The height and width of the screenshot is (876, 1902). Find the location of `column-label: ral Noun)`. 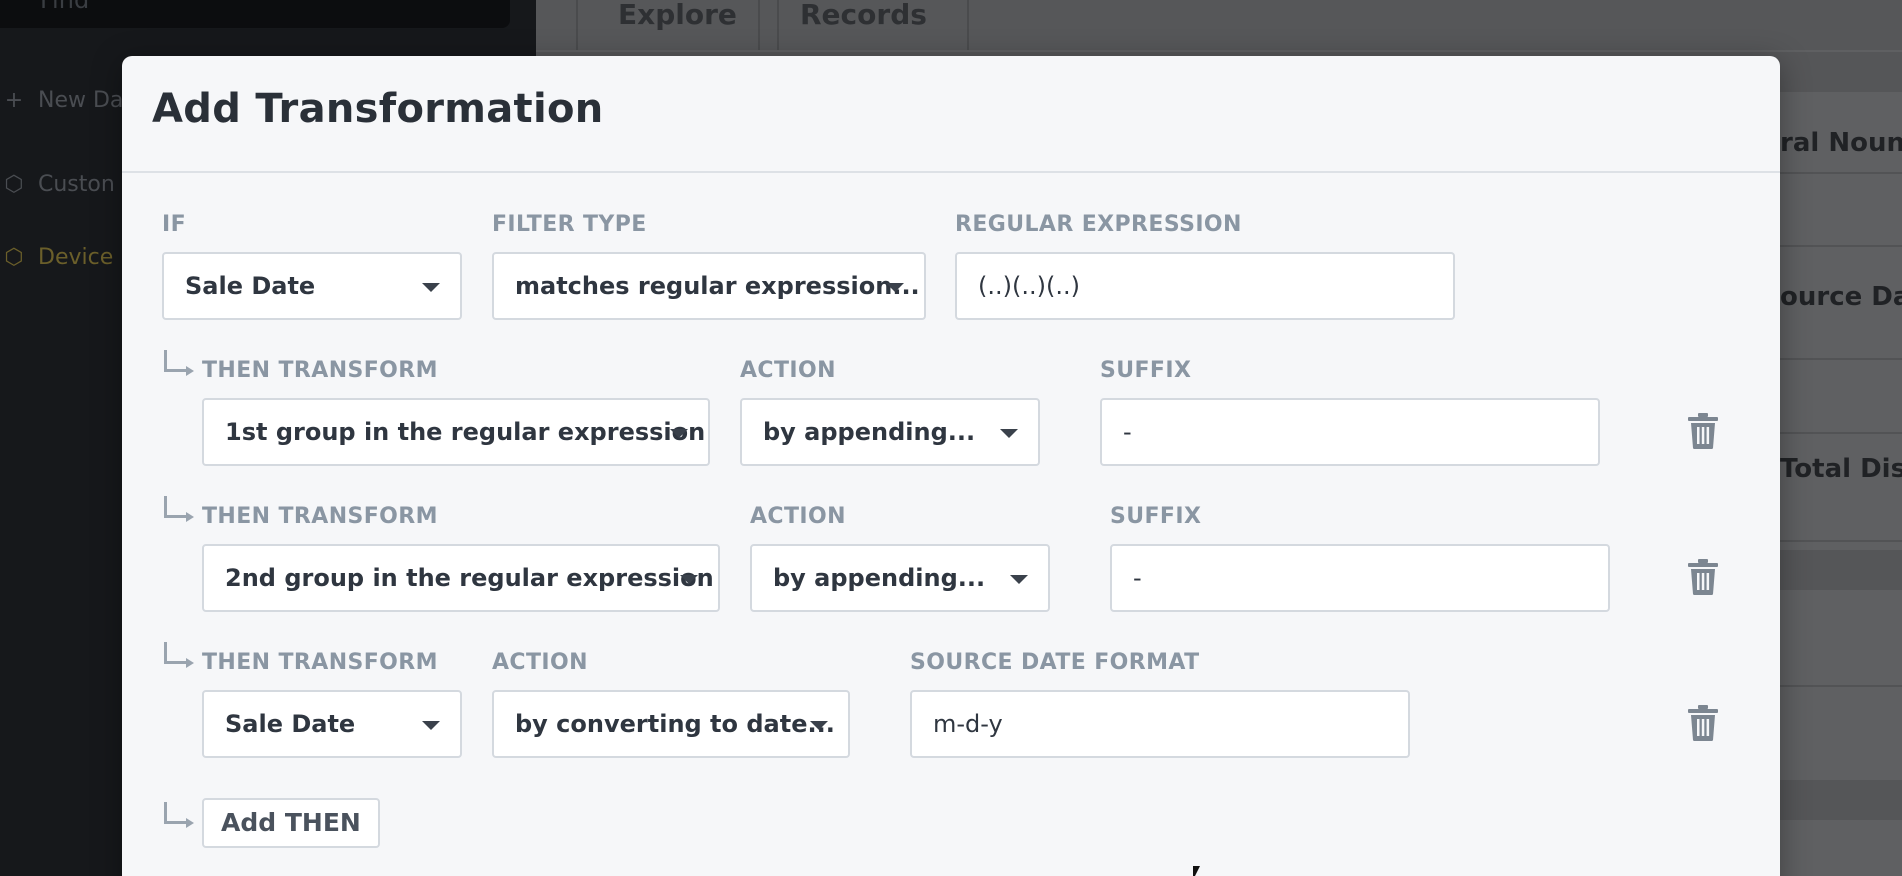

column-label: ral Noun) is located at coordinates (1841, 143).